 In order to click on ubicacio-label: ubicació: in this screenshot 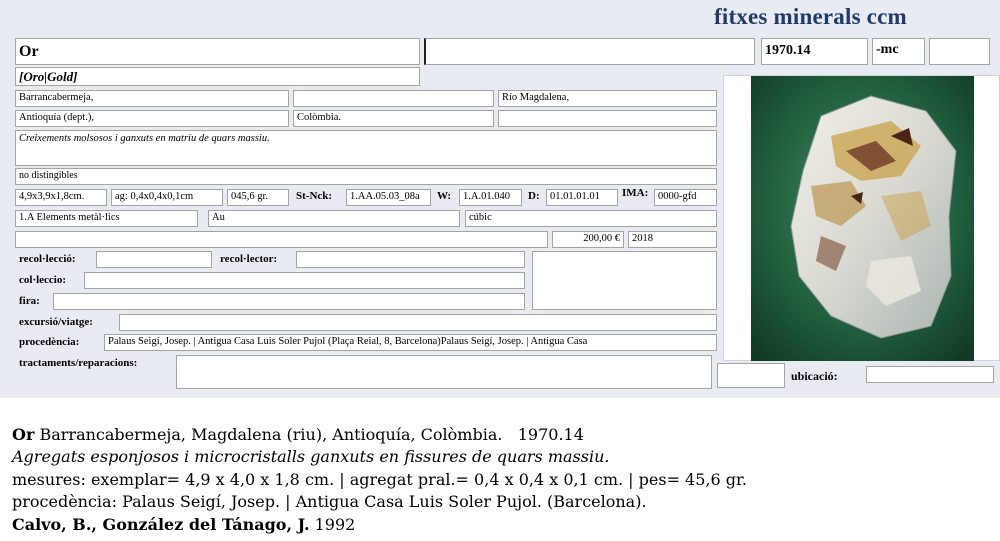, I will do `click(814, 376)`.